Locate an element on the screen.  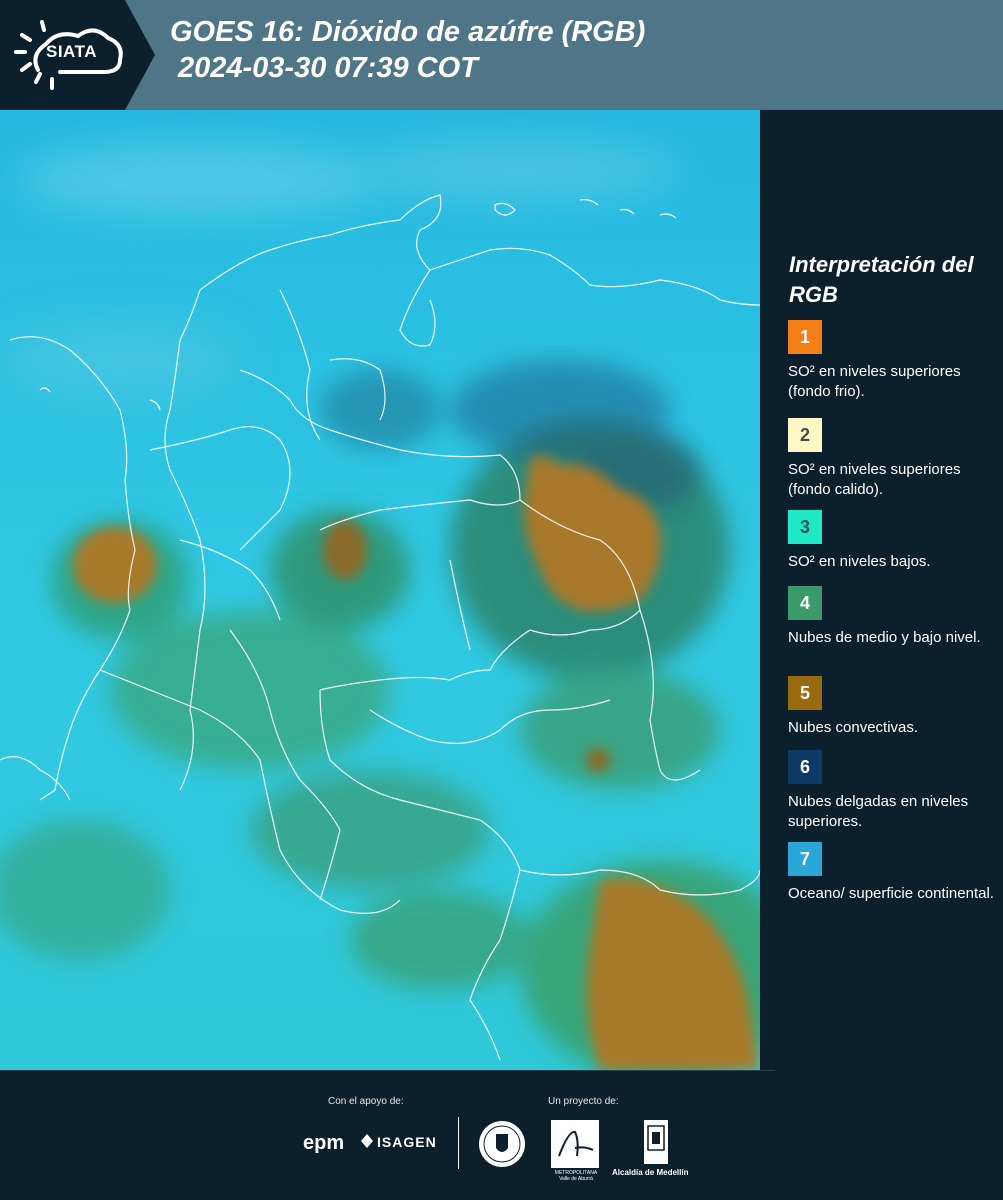
legend-swatch-2: 2 is located at coordinates (805, 435).